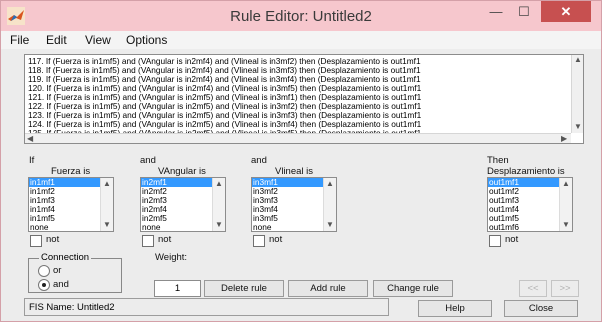 The width and height of the screenshot is (602, 322). Describe the element at coordinates (566, 11) in the screenshot. I see `close-window-button: ✕` at that location.